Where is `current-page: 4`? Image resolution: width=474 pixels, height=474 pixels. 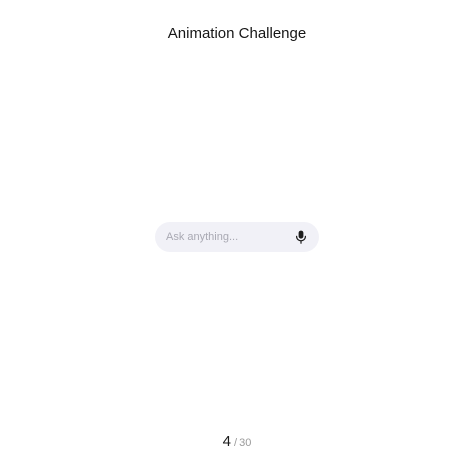 current-page: 4 is located at coordinates (227, 441).